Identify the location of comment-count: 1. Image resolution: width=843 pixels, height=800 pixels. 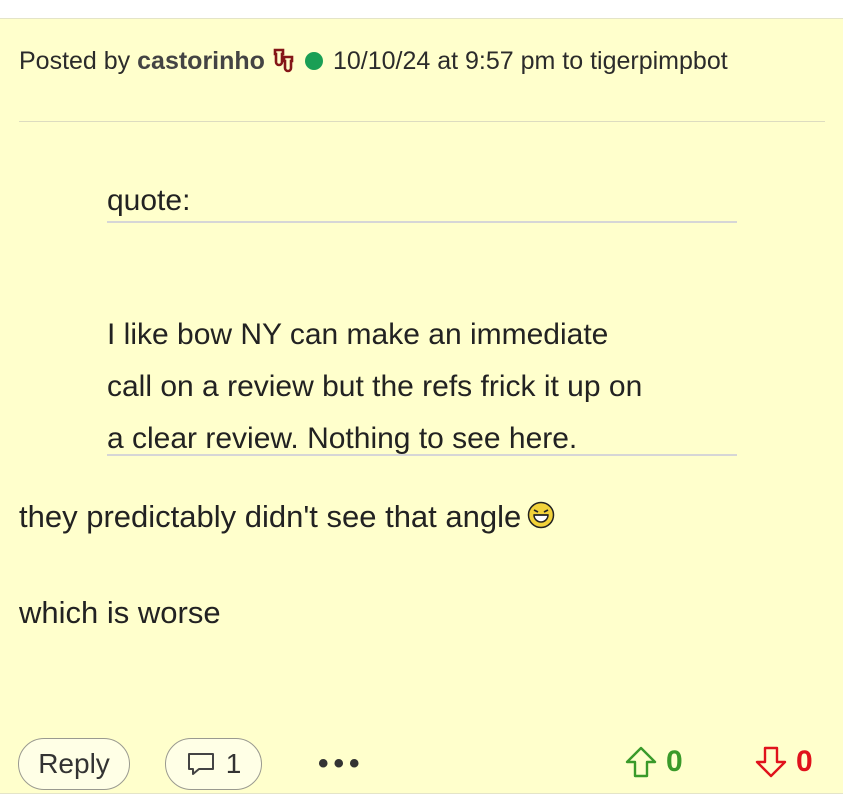
(233, 763).